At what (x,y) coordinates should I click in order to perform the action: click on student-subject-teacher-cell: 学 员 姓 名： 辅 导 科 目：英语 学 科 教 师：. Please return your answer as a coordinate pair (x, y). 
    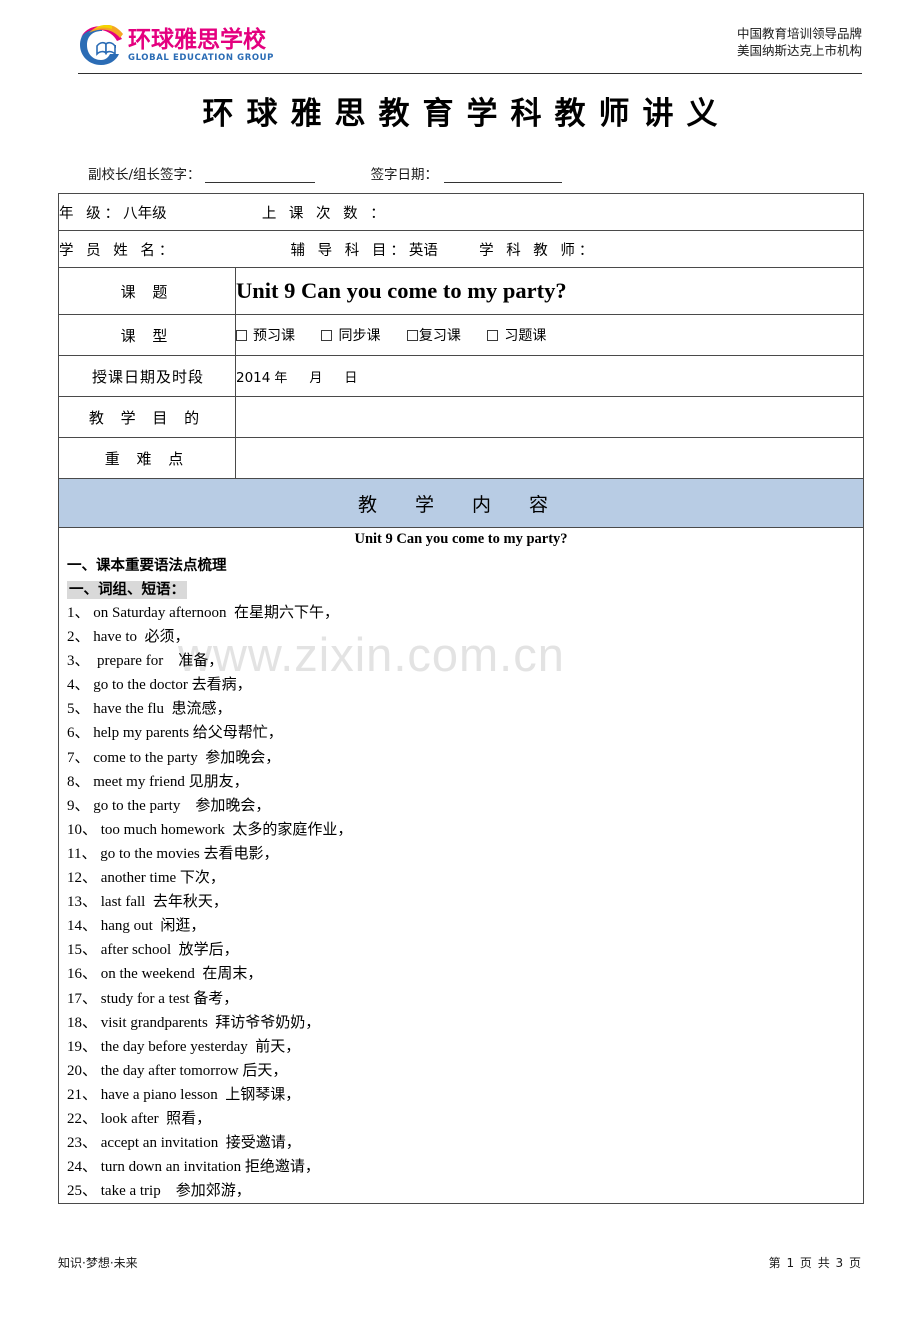
    Looking at the image, I should click on (461, 249).